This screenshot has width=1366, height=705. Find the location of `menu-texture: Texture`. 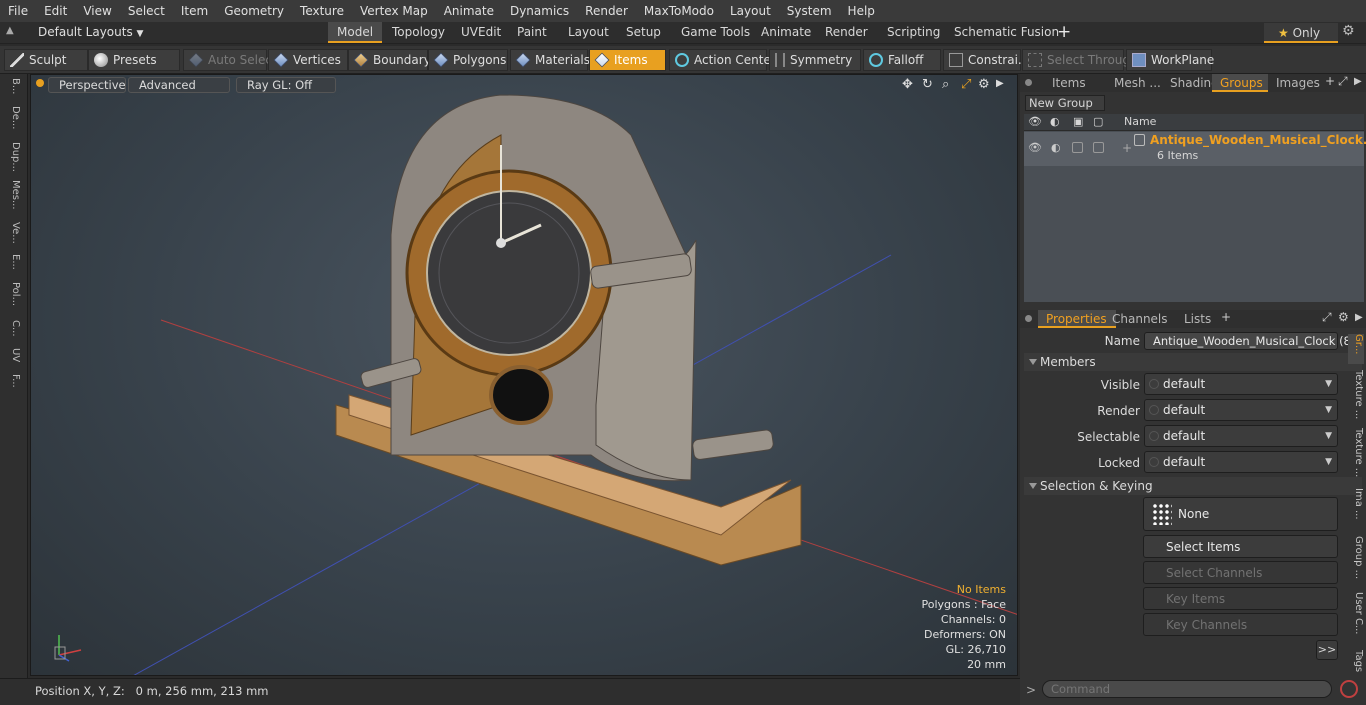

menu-texture: Texture is located at coordinates (322, 11).